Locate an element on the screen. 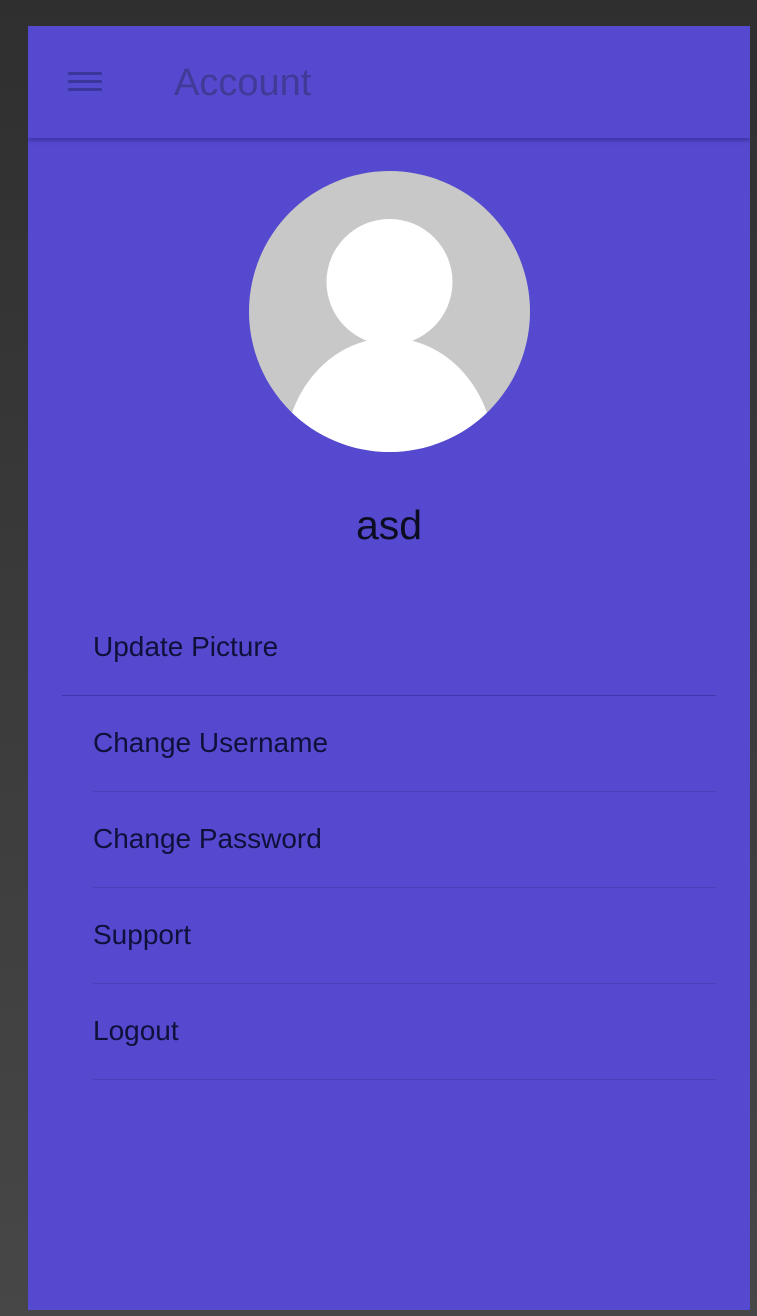  logout-item: Logout is located at coordinates (389, 1032).